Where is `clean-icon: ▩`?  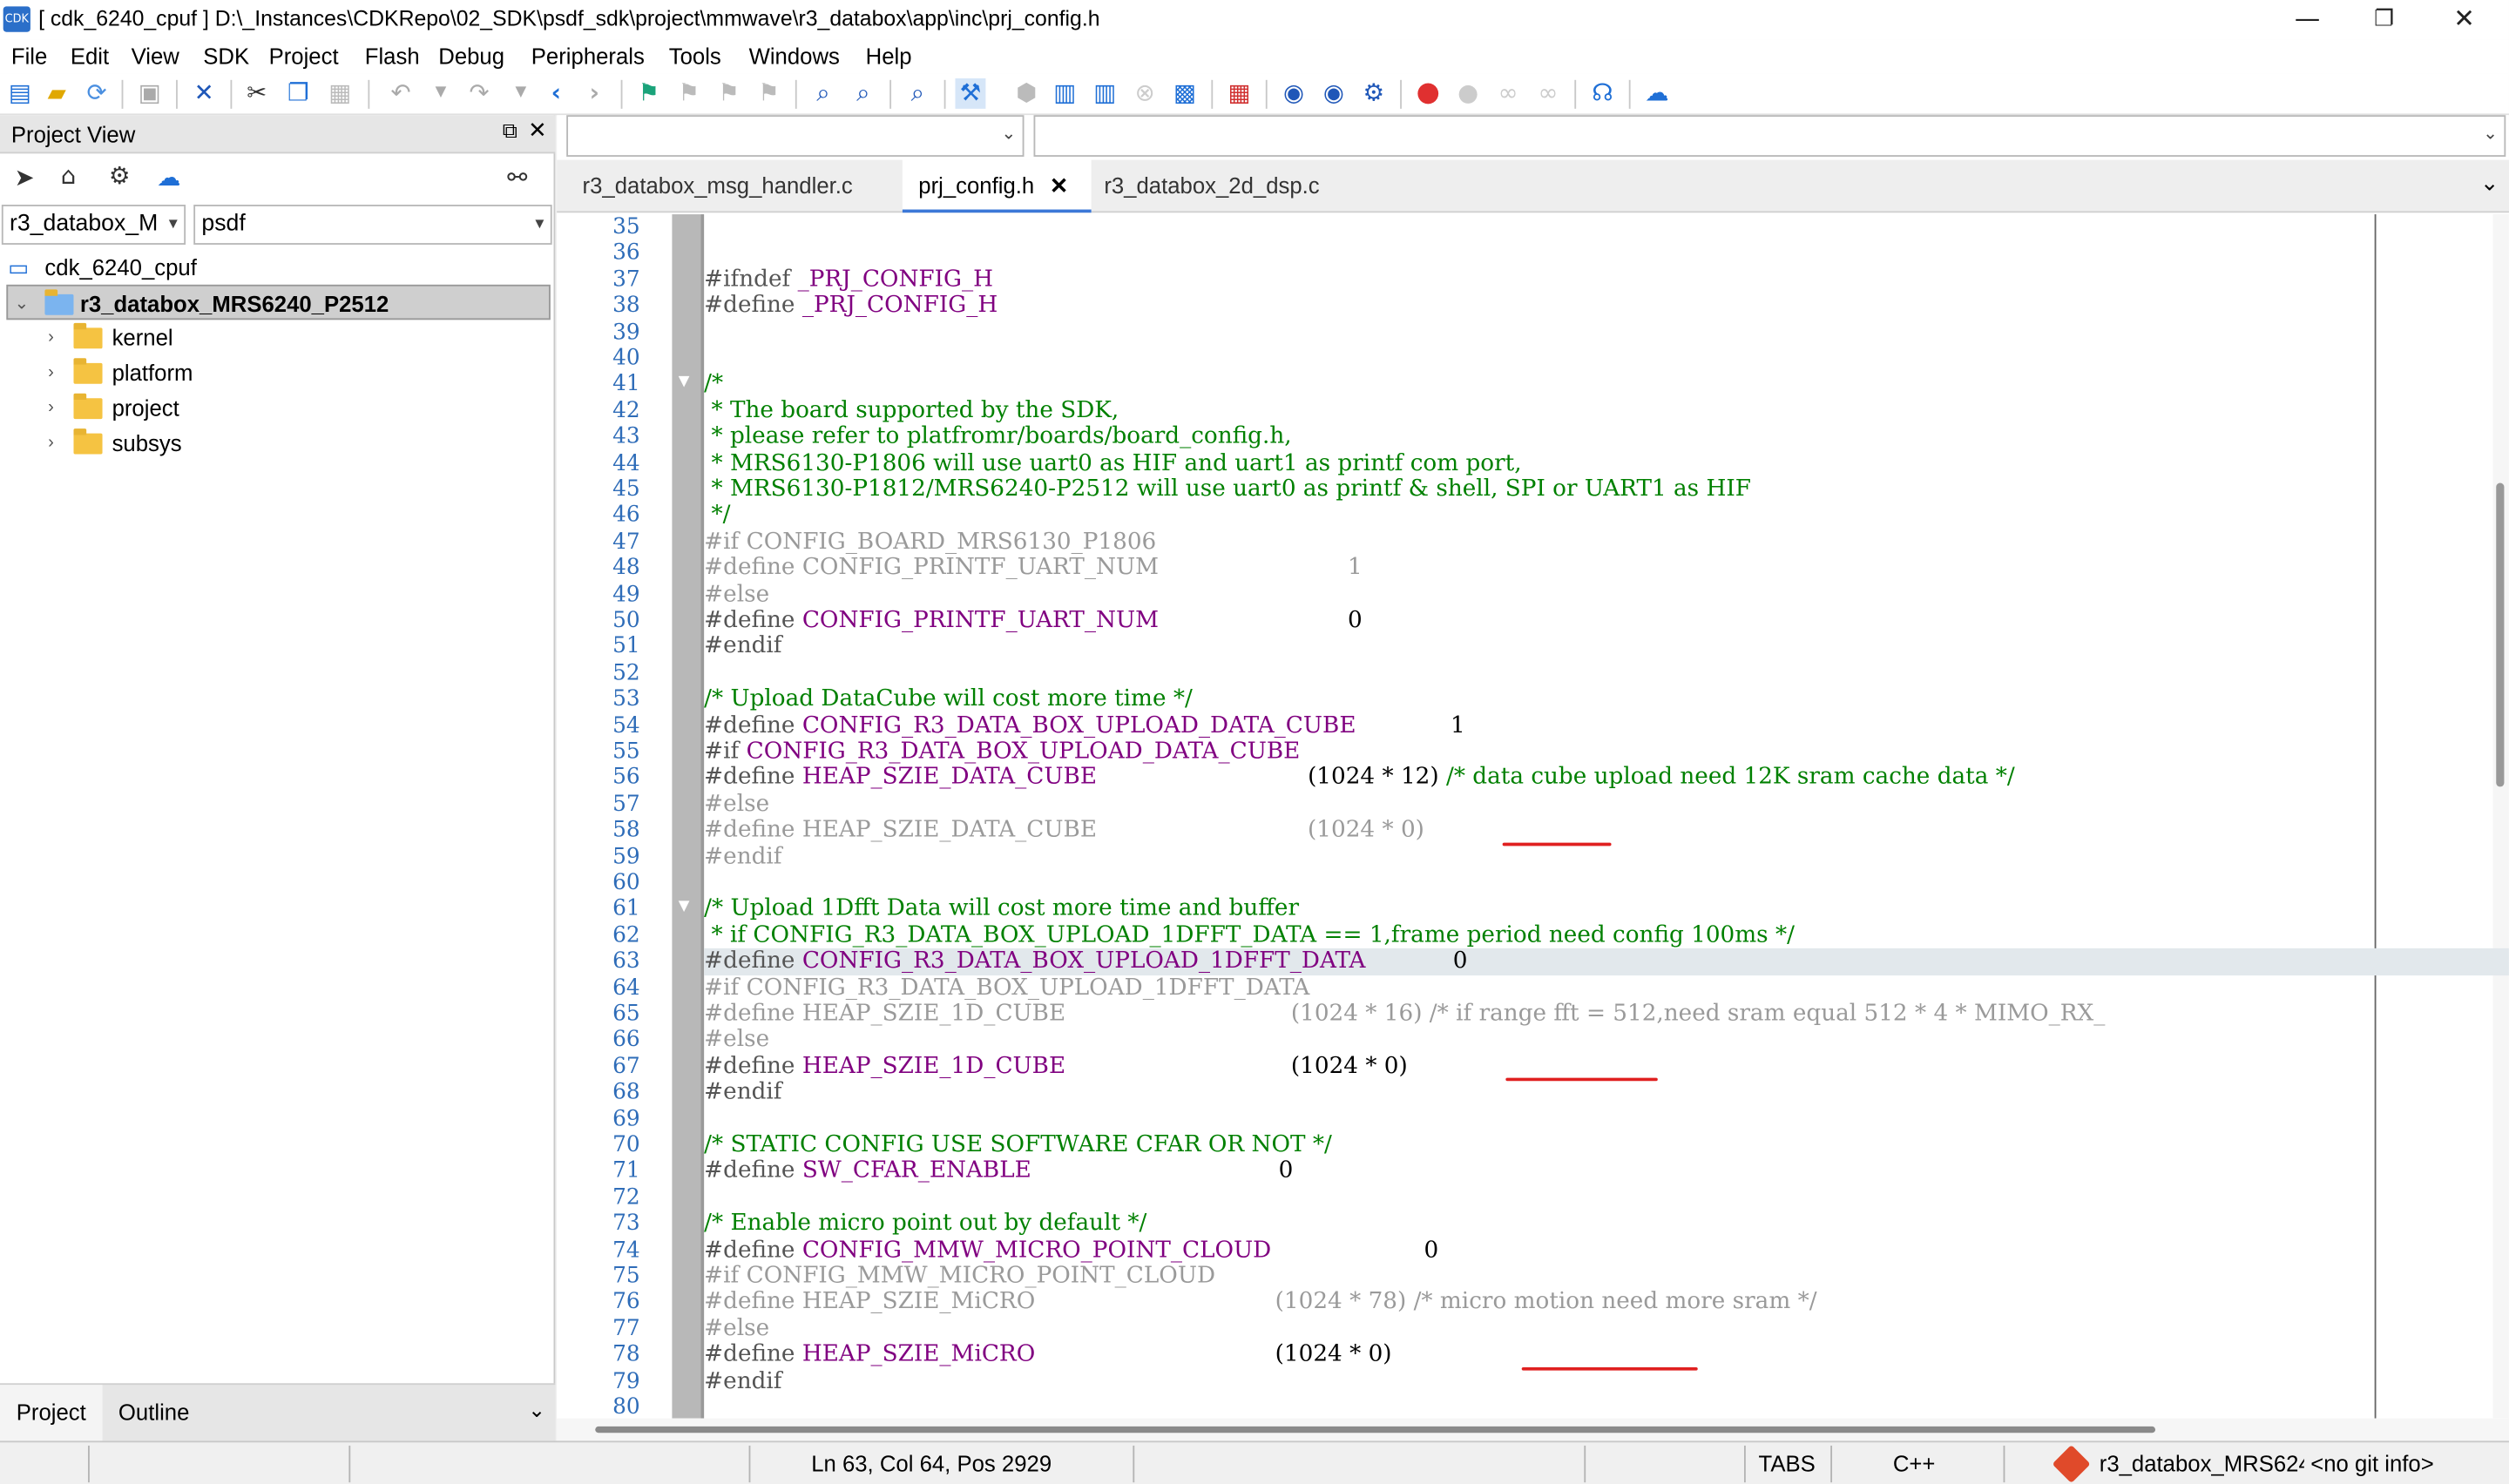
clean-icon: ▩ is located at coordinates (1185, 93).